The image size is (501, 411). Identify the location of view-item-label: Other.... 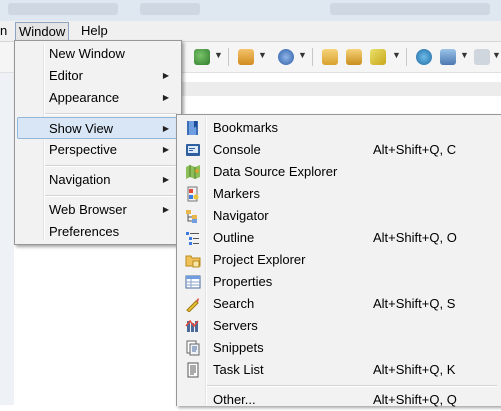
(234, 399).